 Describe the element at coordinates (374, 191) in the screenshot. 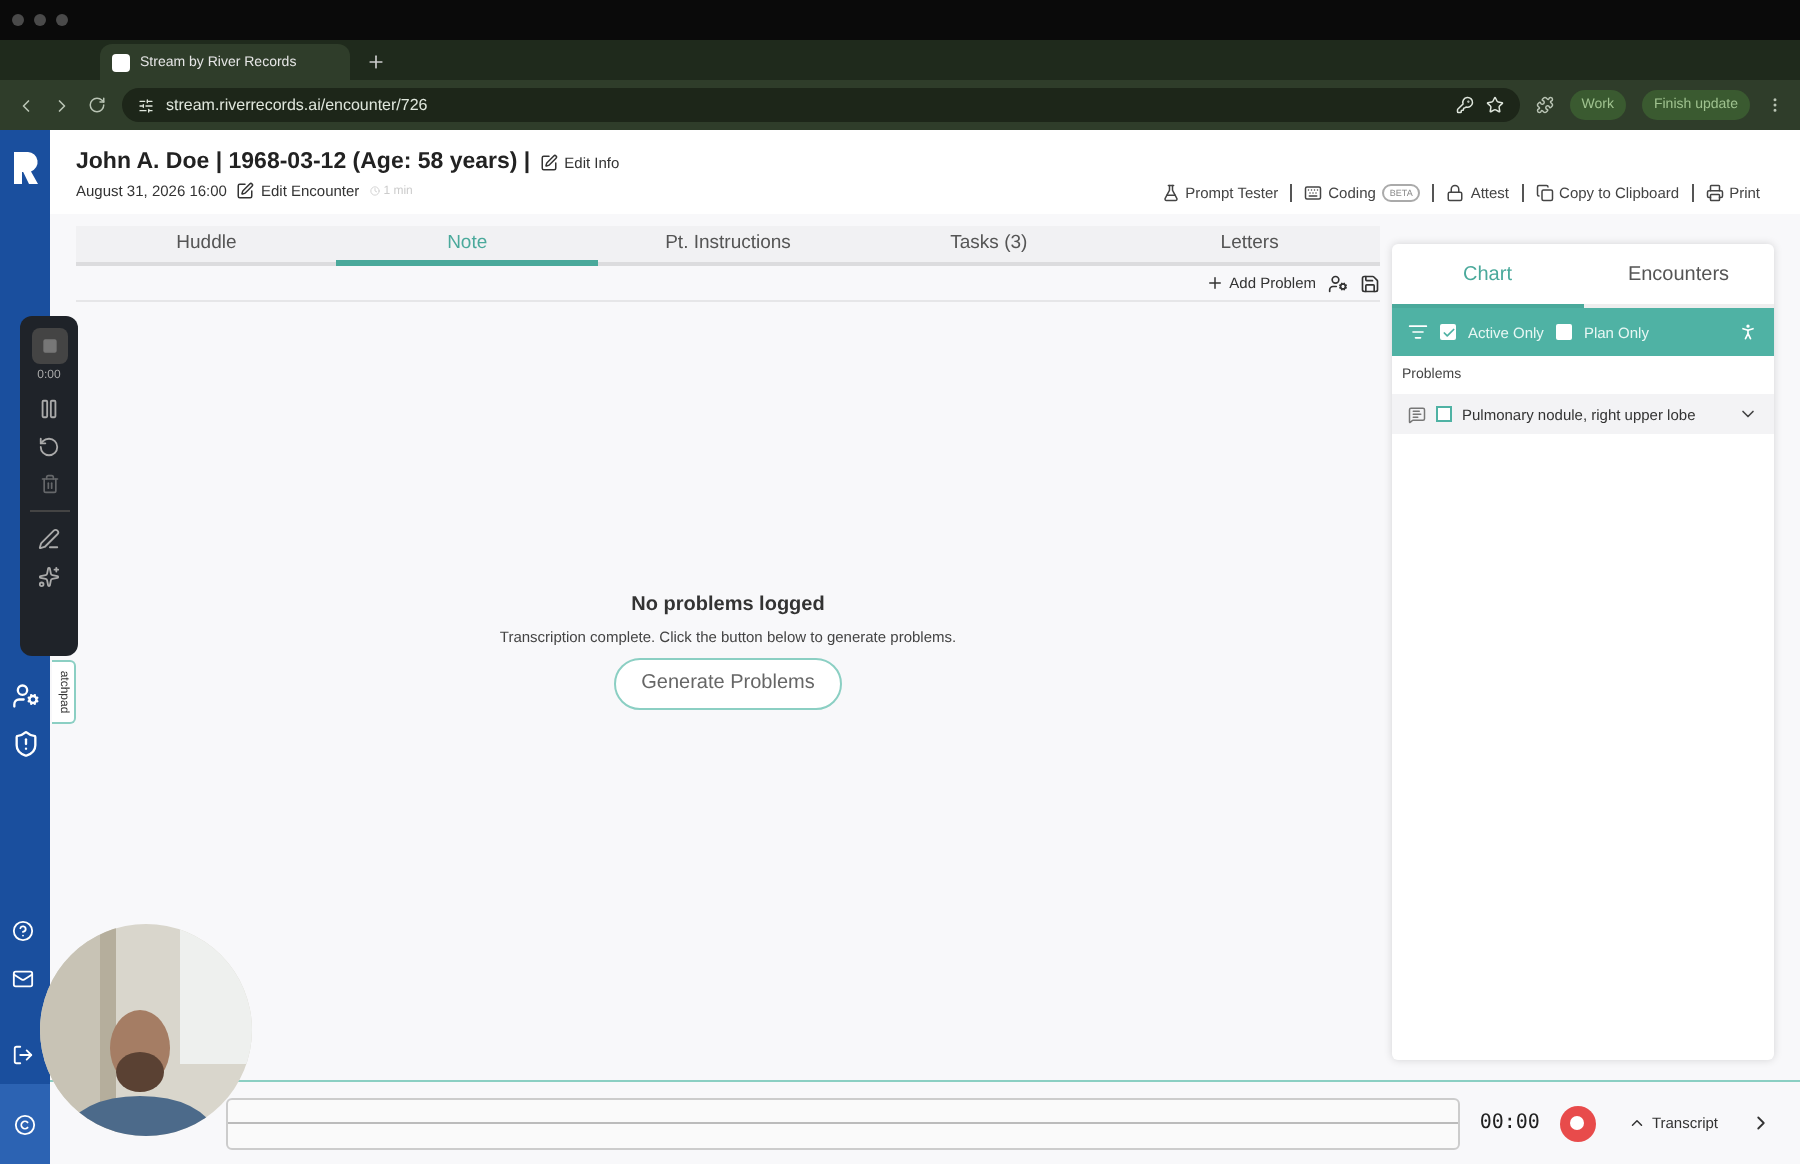

I see `clock-icon` at that location.